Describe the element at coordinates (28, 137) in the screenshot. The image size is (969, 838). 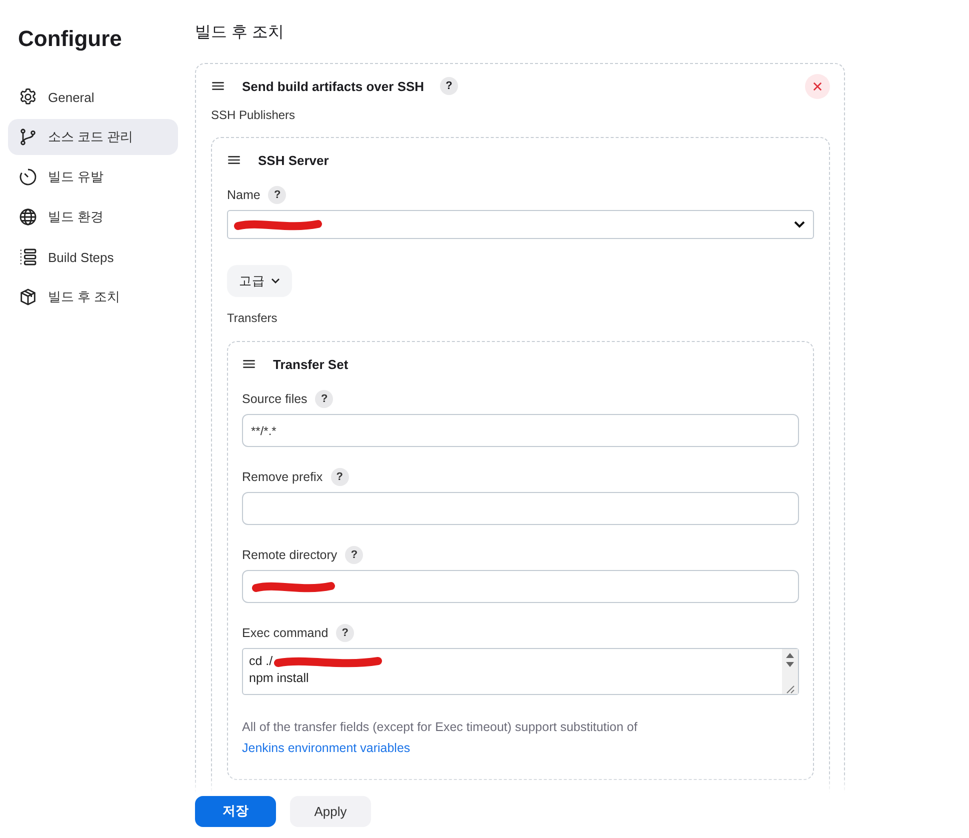
I see `branch-icon` at that location.